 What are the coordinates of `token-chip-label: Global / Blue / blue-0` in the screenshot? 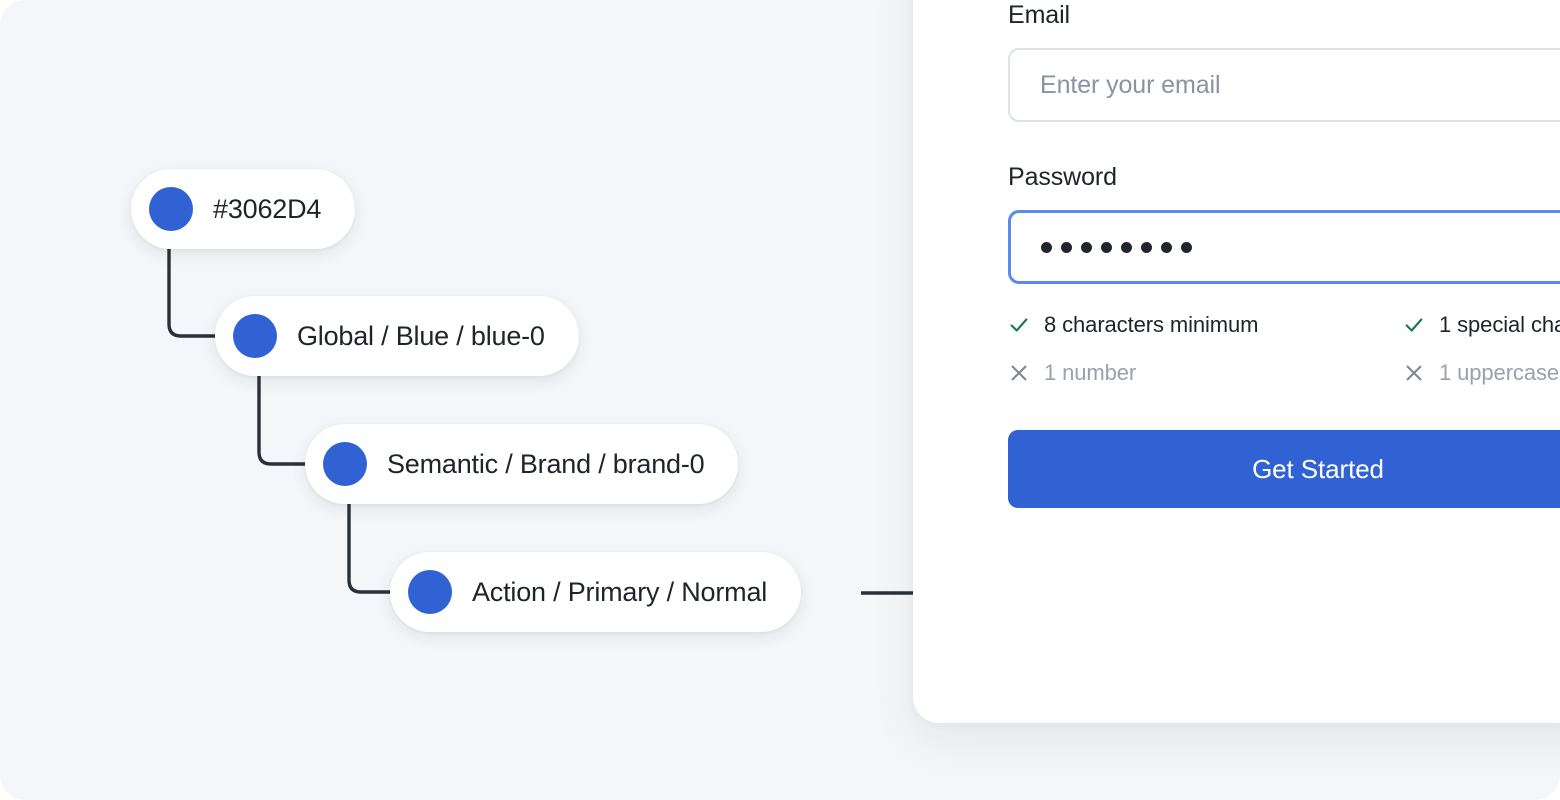 It's located at (421, 336).